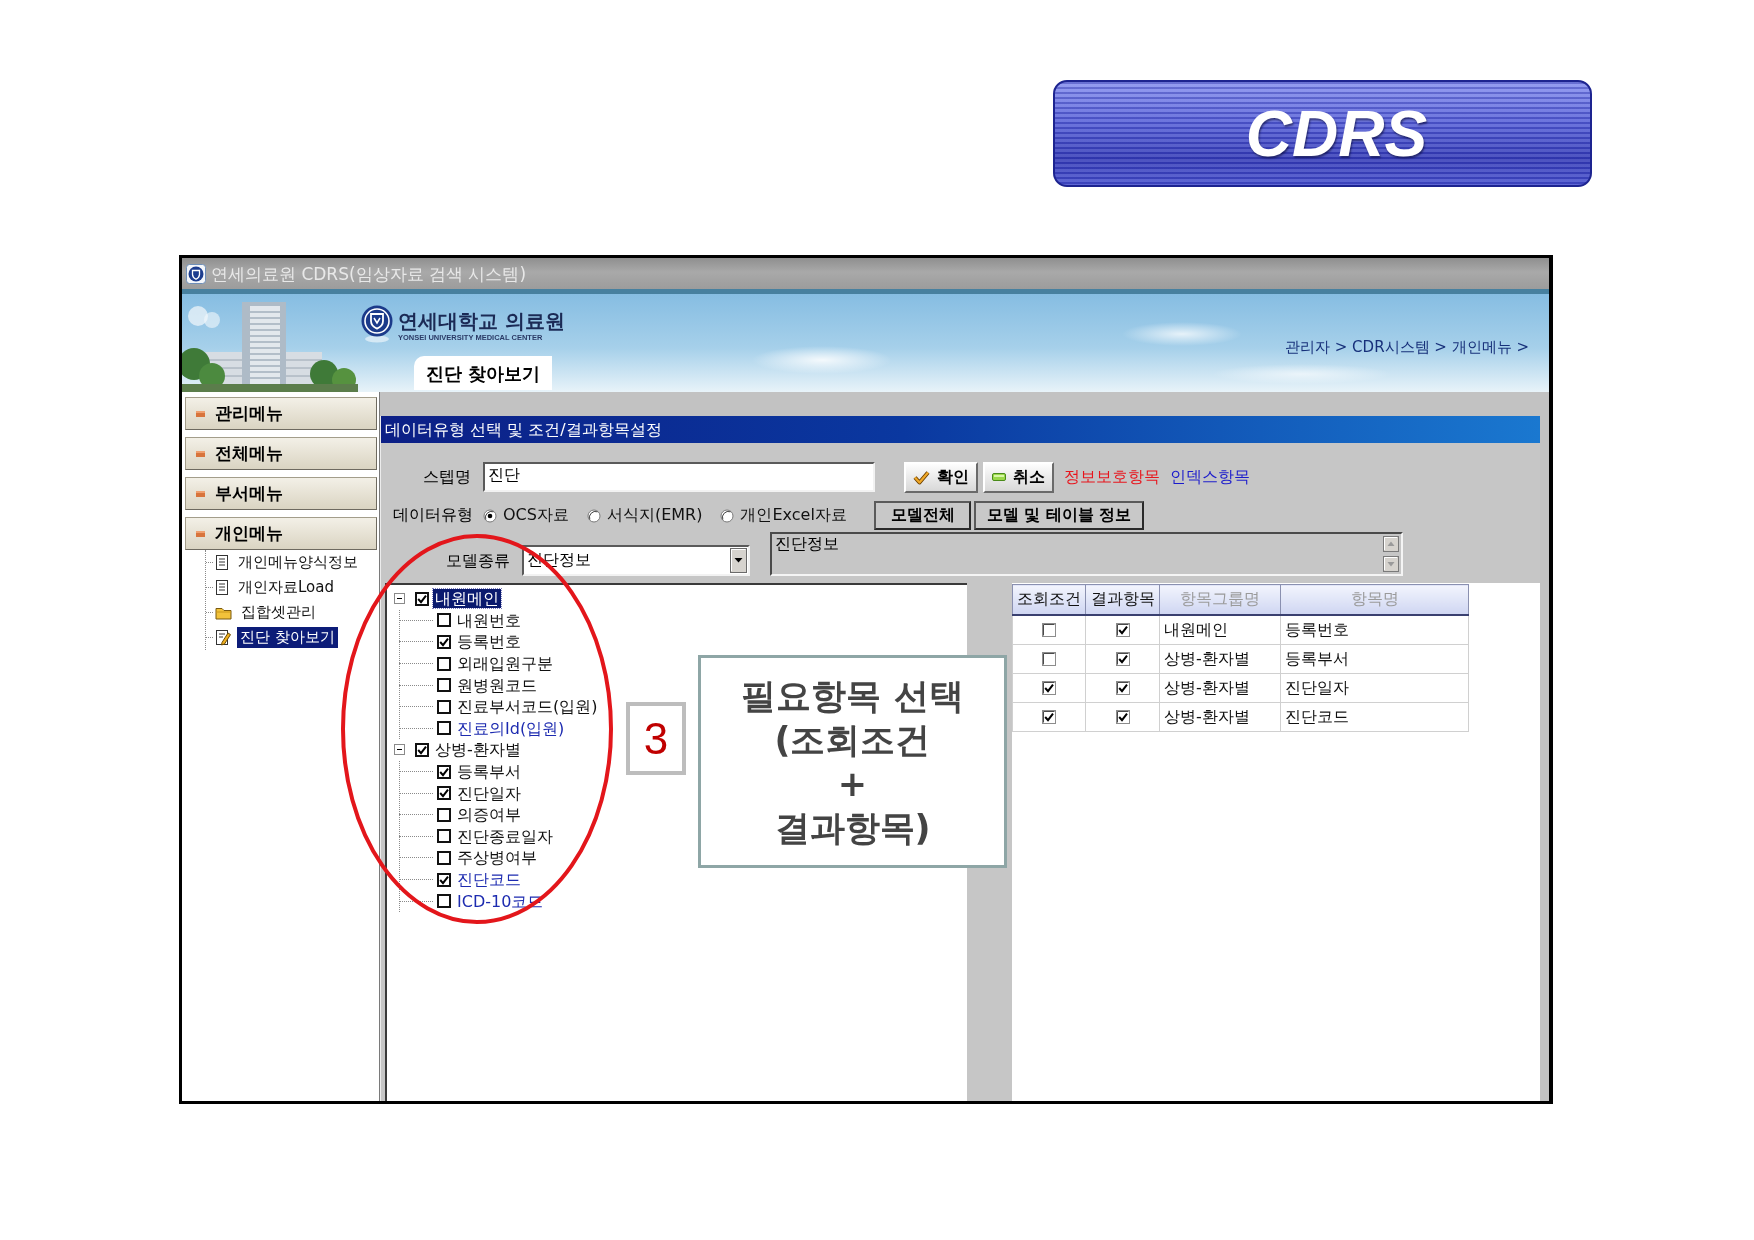  Describe the element at coordinates (852, 761) in the screenshot. I see `callout-box: 필요항목 선택 (조회조건 + 결과항목)` at that location.